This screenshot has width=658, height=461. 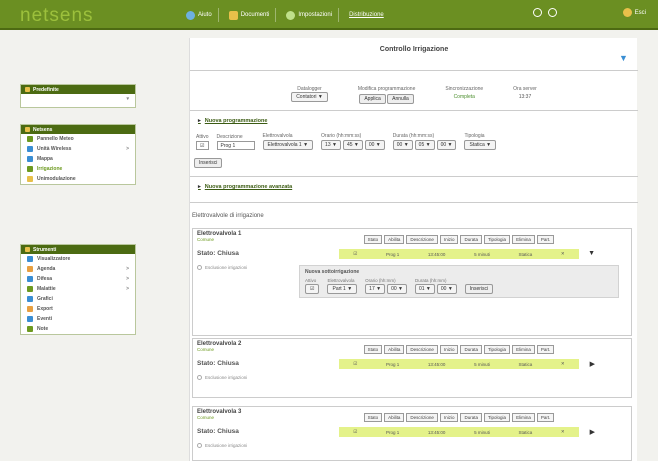 What do you see at coordinates (78, 279) in the screenshot?
I see `sidebar-item-difesa: Difesa >` at bounding box center [78, 279].